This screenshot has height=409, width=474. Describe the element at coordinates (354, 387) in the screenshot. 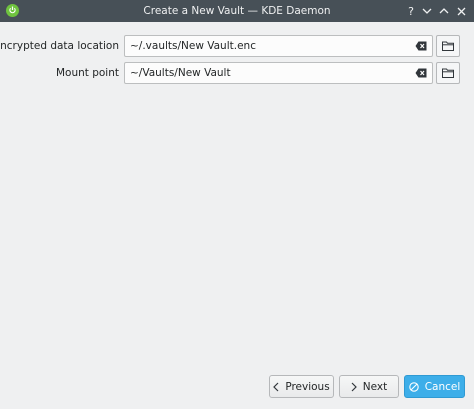

I see `chevron-right-icon` at that location.